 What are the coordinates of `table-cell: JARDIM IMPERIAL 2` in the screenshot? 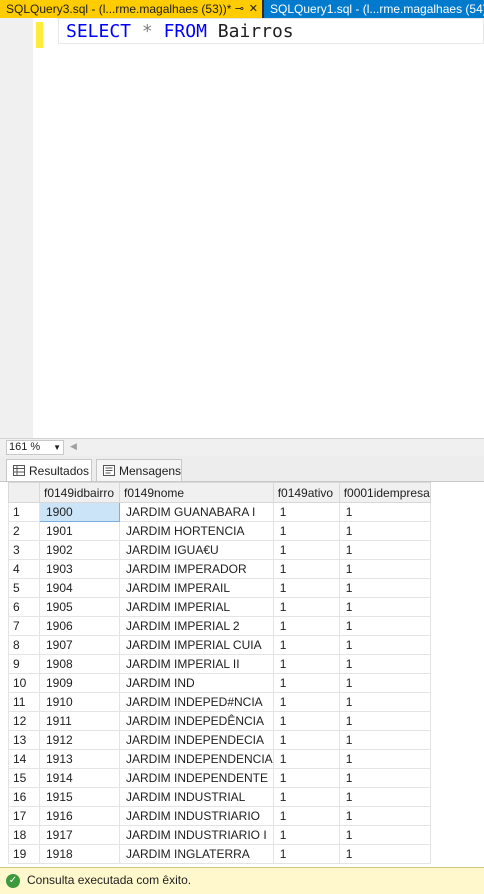 It's located at (196, 626).